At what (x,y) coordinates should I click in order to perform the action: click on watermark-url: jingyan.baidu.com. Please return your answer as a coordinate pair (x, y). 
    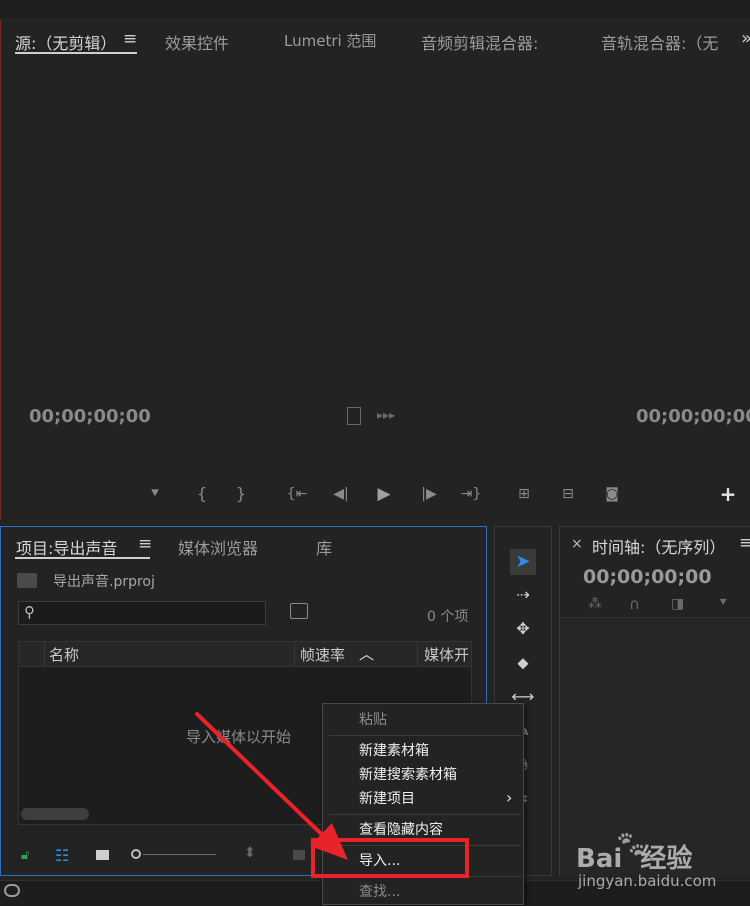
    Looking at the image, I should click on (647, 881).